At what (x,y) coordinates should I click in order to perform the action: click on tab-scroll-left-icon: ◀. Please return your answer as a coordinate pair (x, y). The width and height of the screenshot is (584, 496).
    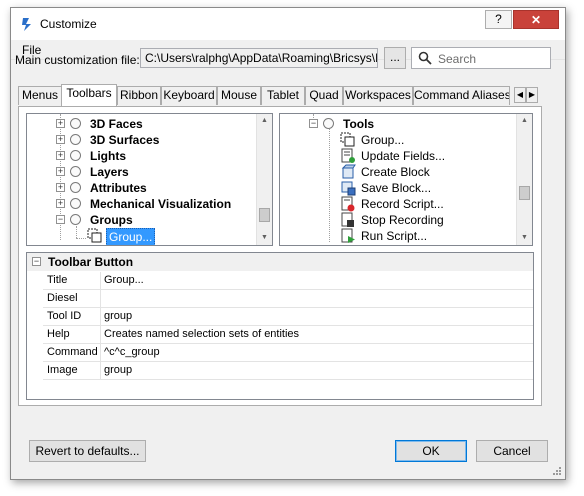
    Looking at the image, I should click on (520, 95).